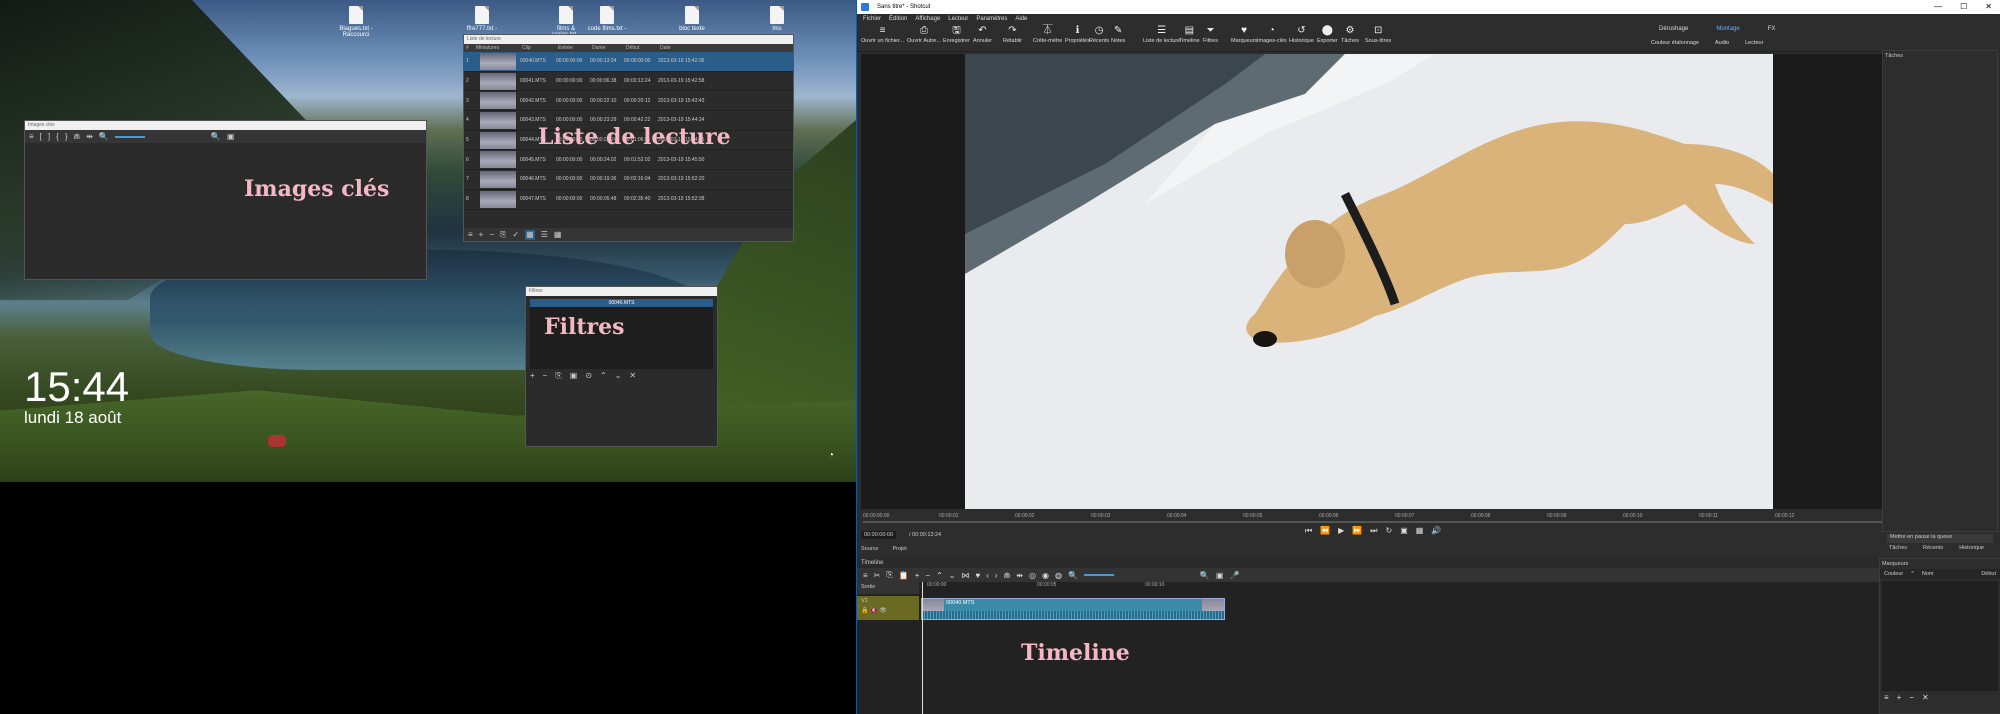  What do you see at coordinates (1118, 34) in the screenshot?
I see `toolbar-button: ✎ Notes` at bounding box center [1118, 34].